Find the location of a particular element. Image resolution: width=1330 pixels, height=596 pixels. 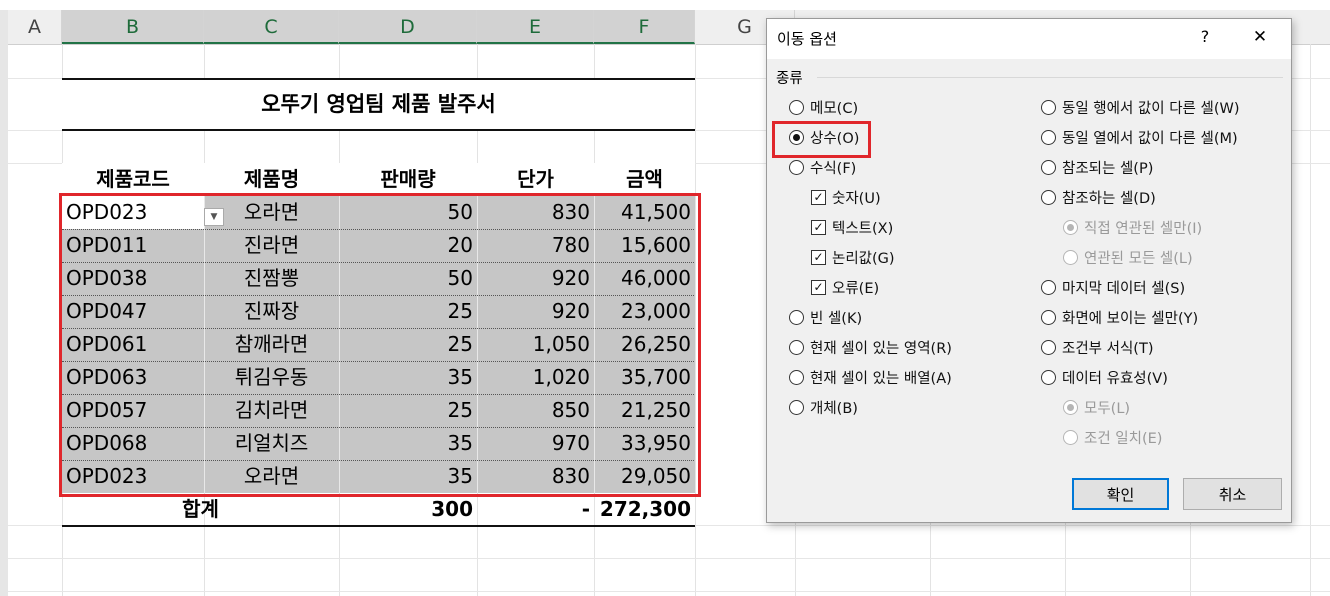

option-label: 오류(E) is located at coordinates (856, 289).